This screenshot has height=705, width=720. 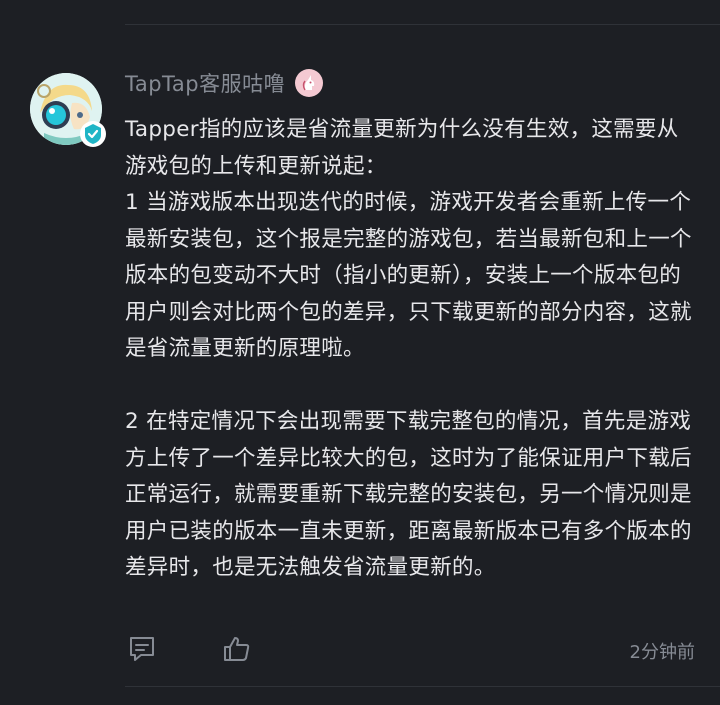 I want to click on bottom-divider, so click(x=422, y=686).